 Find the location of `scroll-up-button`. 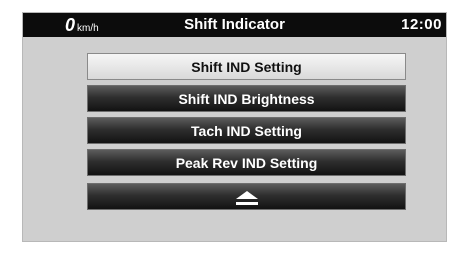

scroll-up-button is located at coordinates (246, 196).